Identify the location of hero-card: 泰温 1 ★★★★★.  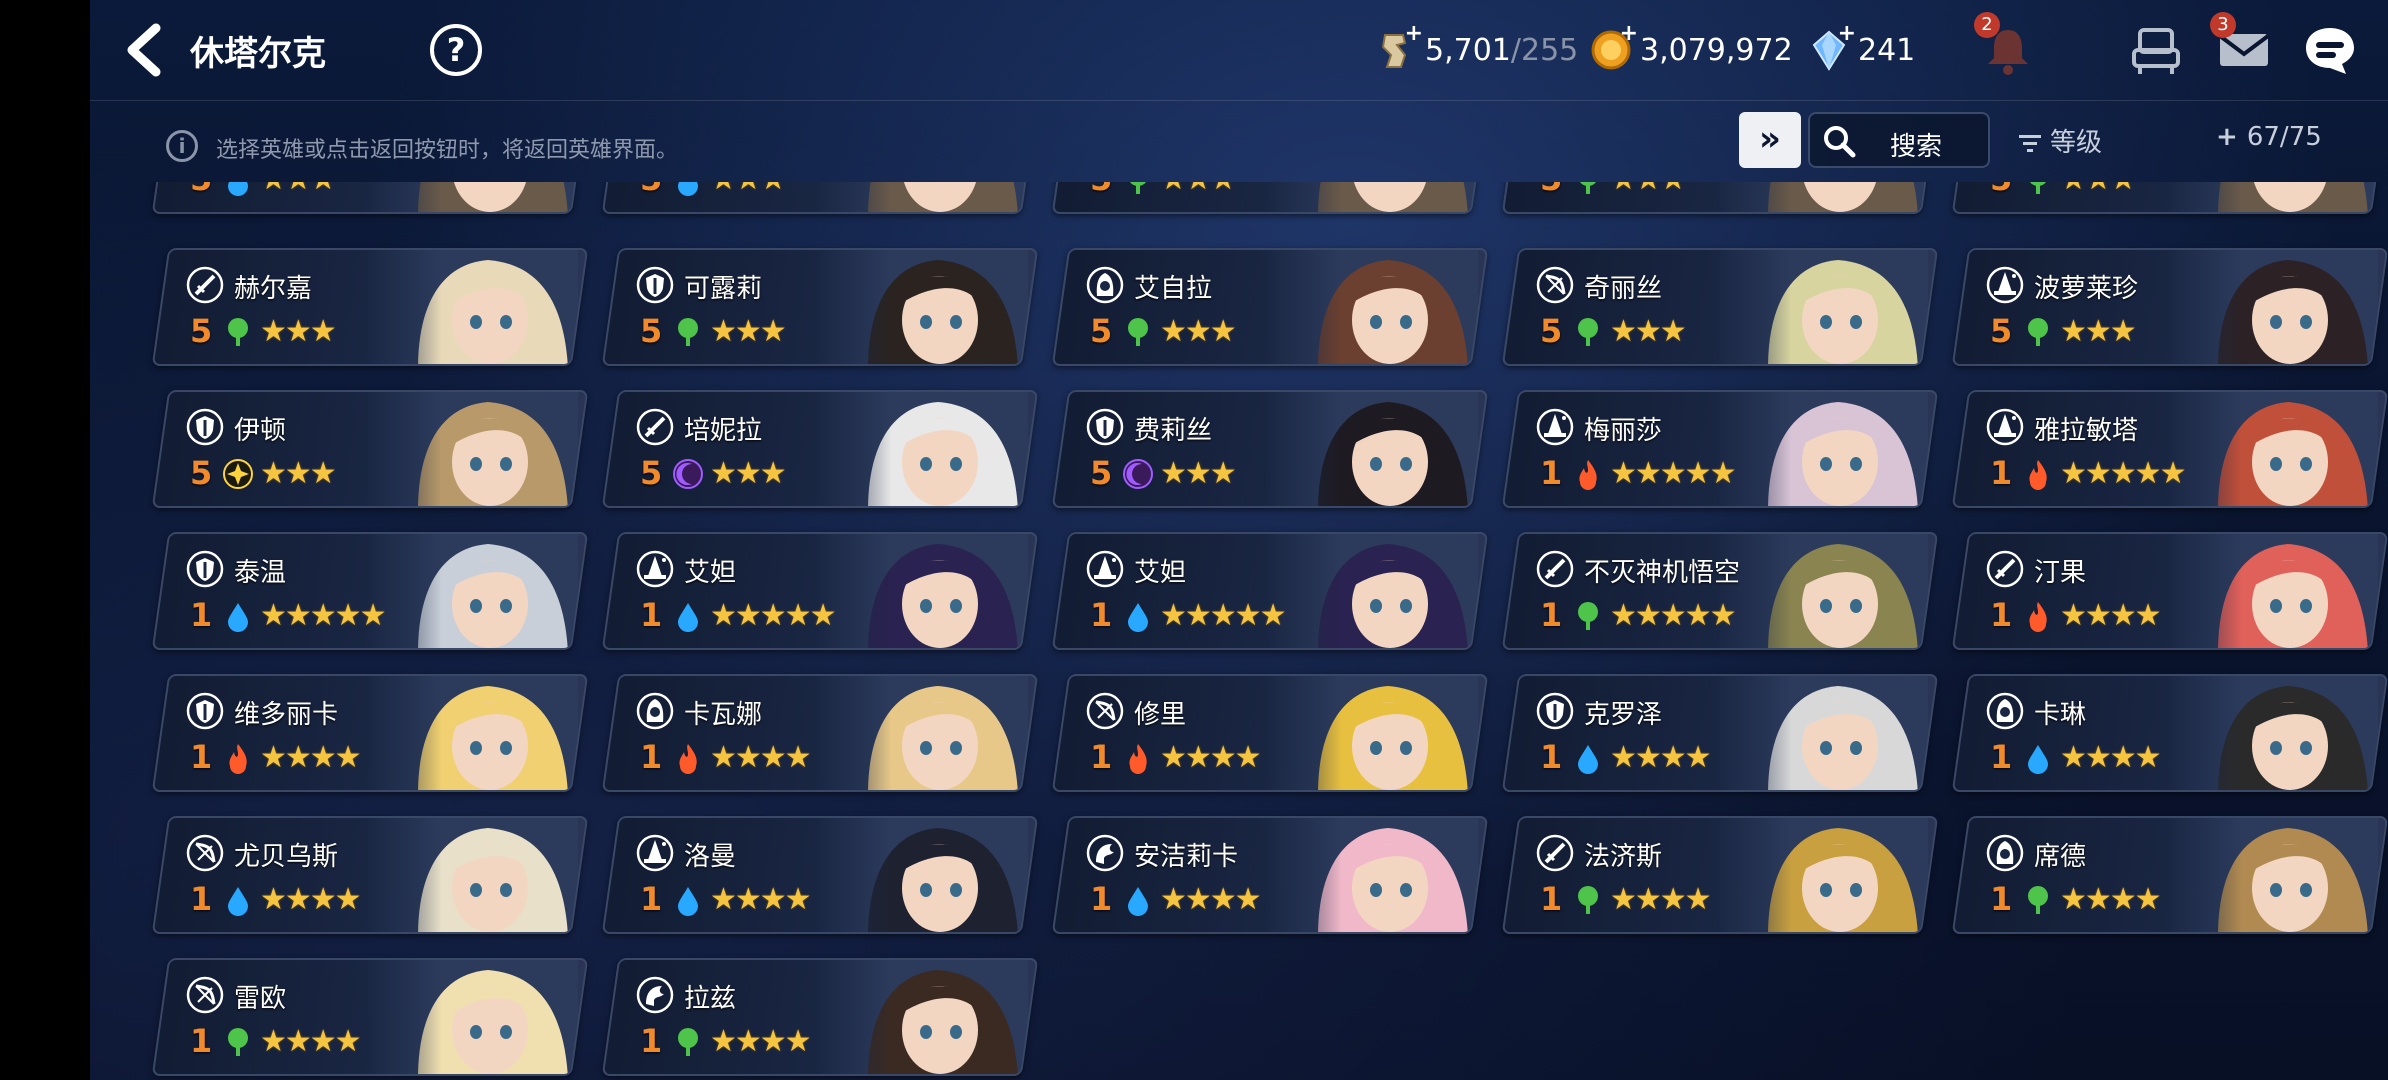
(370, 591).